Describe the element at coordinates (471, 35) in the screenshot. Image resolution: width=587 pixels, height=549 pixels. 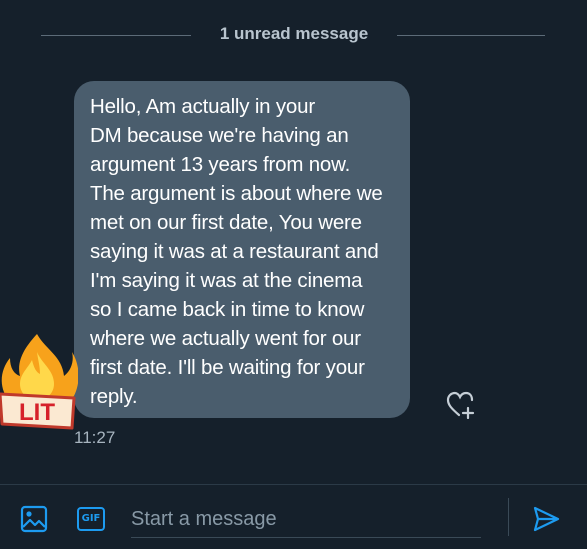
I see `divider-line-right` at that location.